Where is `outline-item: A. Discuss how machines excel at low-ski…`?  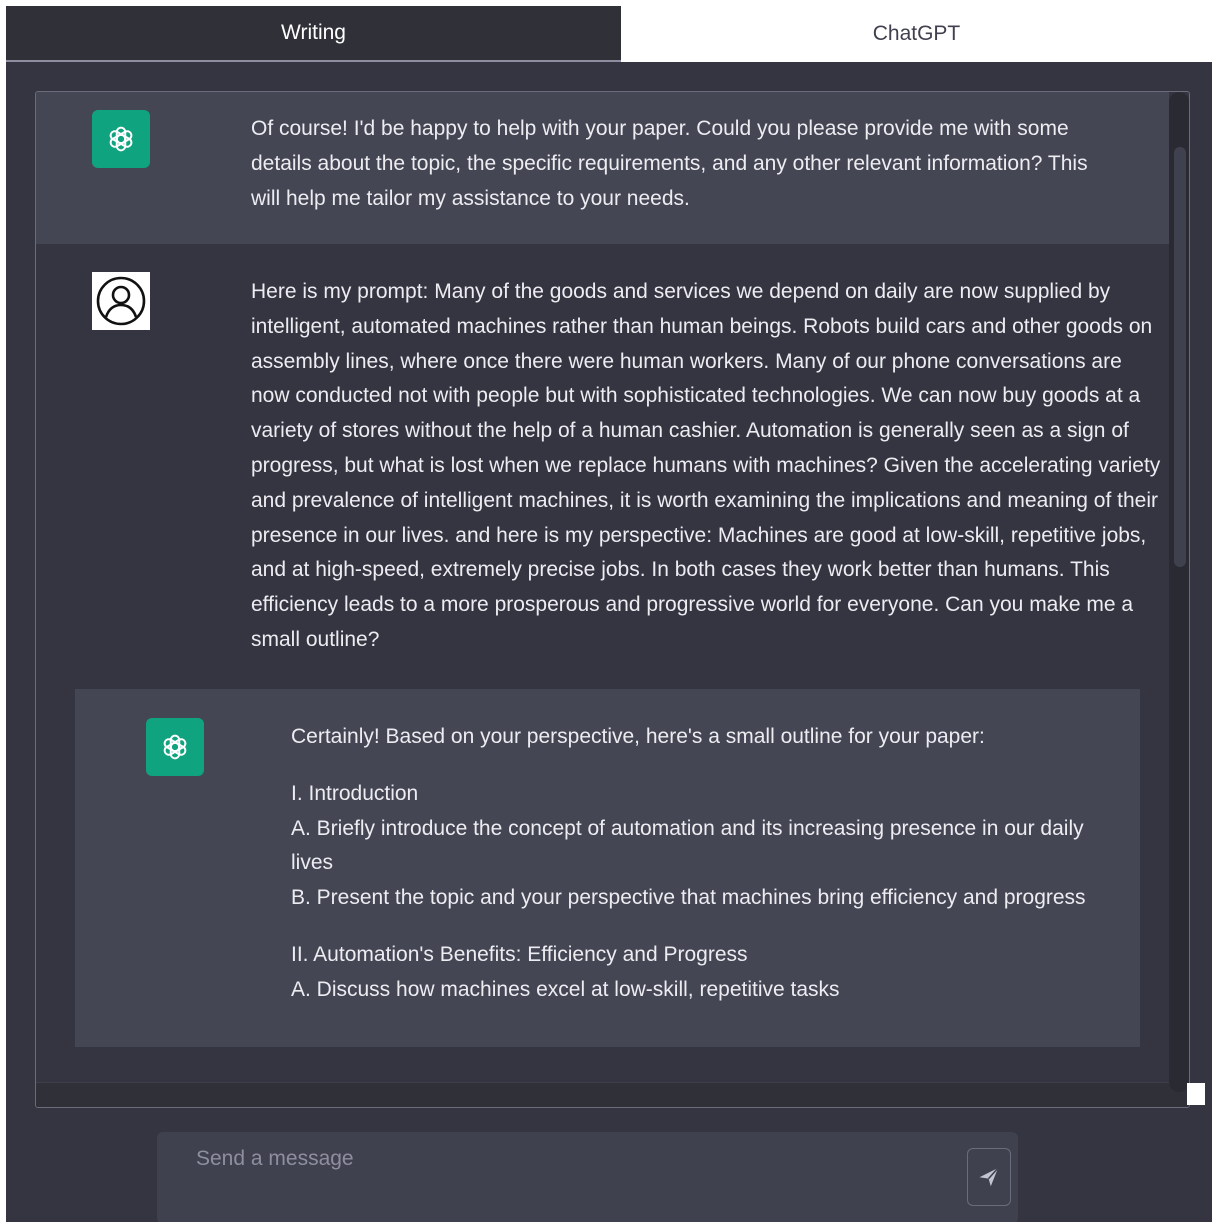 outline-item: A. Discuss how machines excel at low-ski… is located at coordinates (565, 989).